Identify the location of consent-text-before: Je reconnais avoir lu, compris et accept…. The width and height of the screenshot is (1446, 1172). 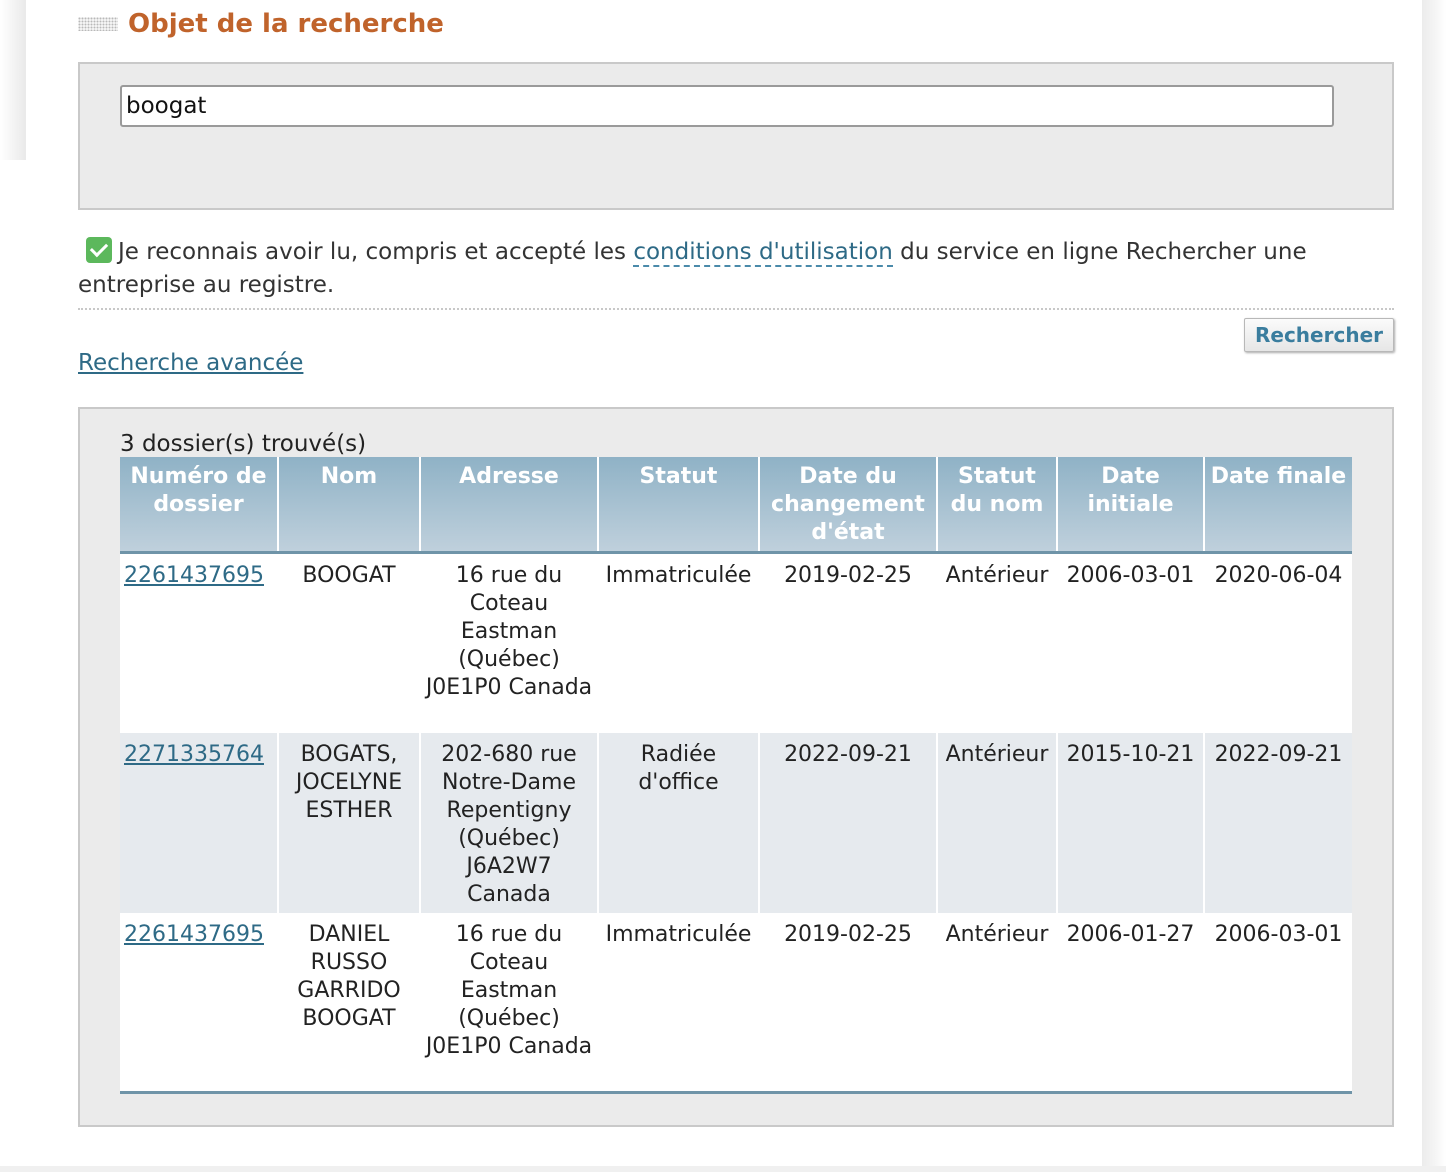
(376, 252).